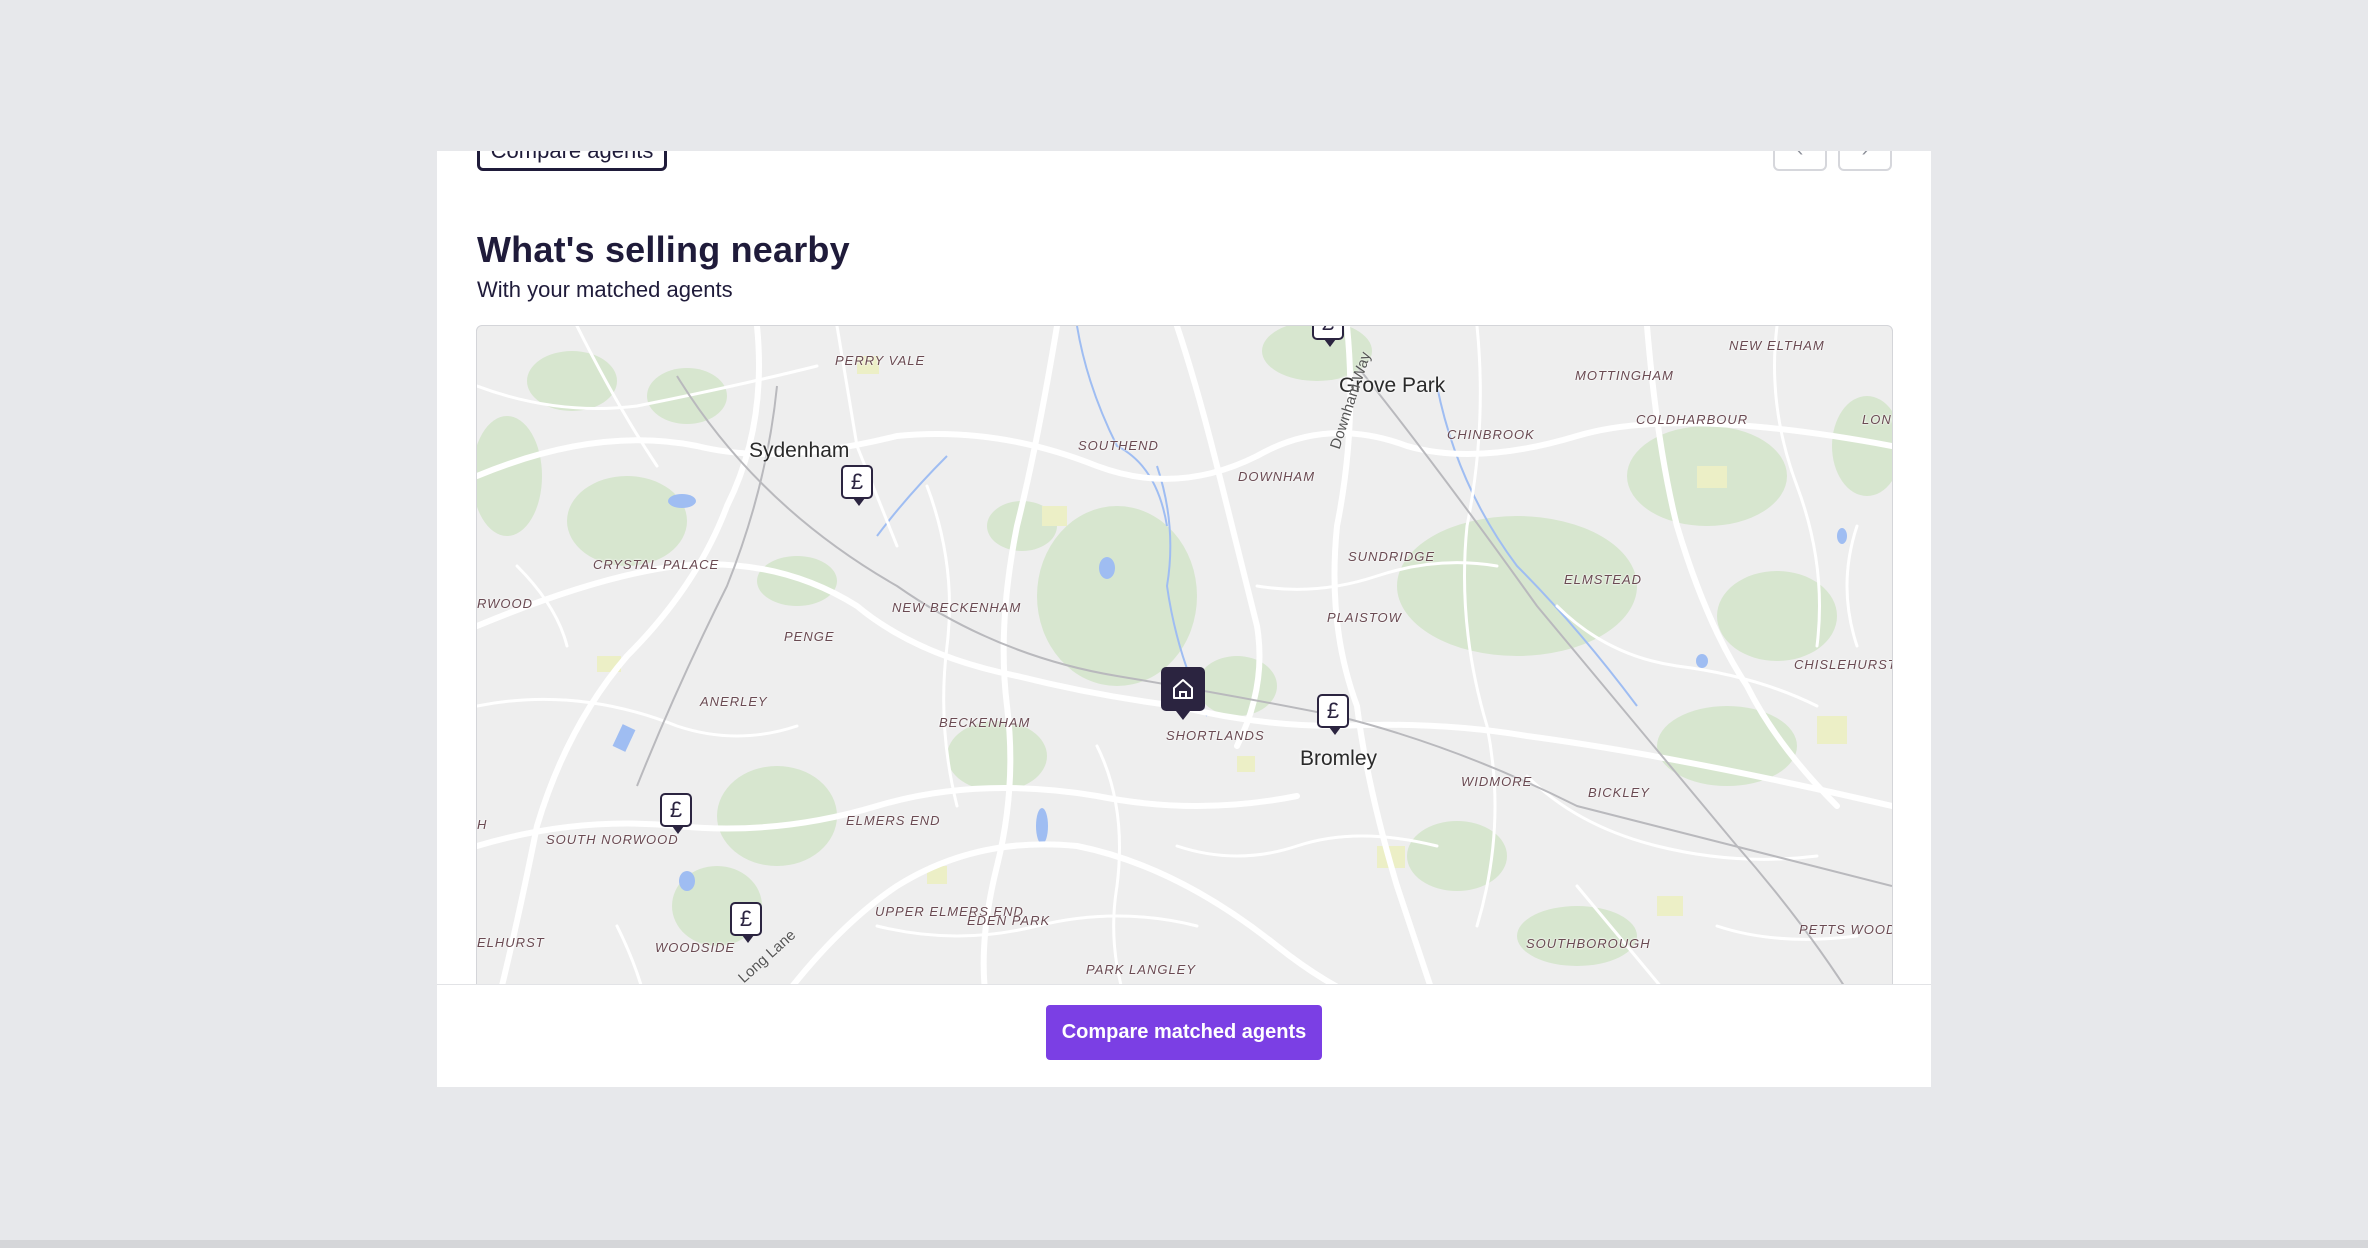 The image size is (2368, 1248). I want to click on area-label: SOUTHEND, so click(1118, 445).